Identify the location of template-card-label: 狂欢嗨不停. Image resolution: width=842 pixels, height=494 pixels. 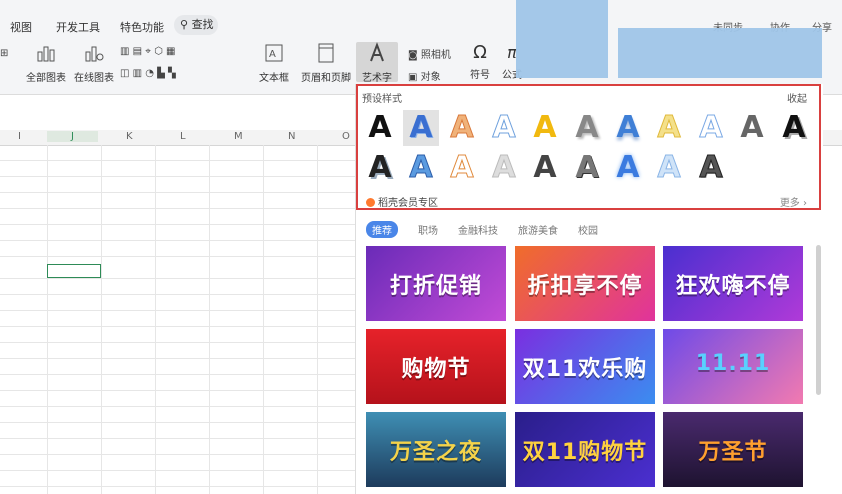
(733, 286).